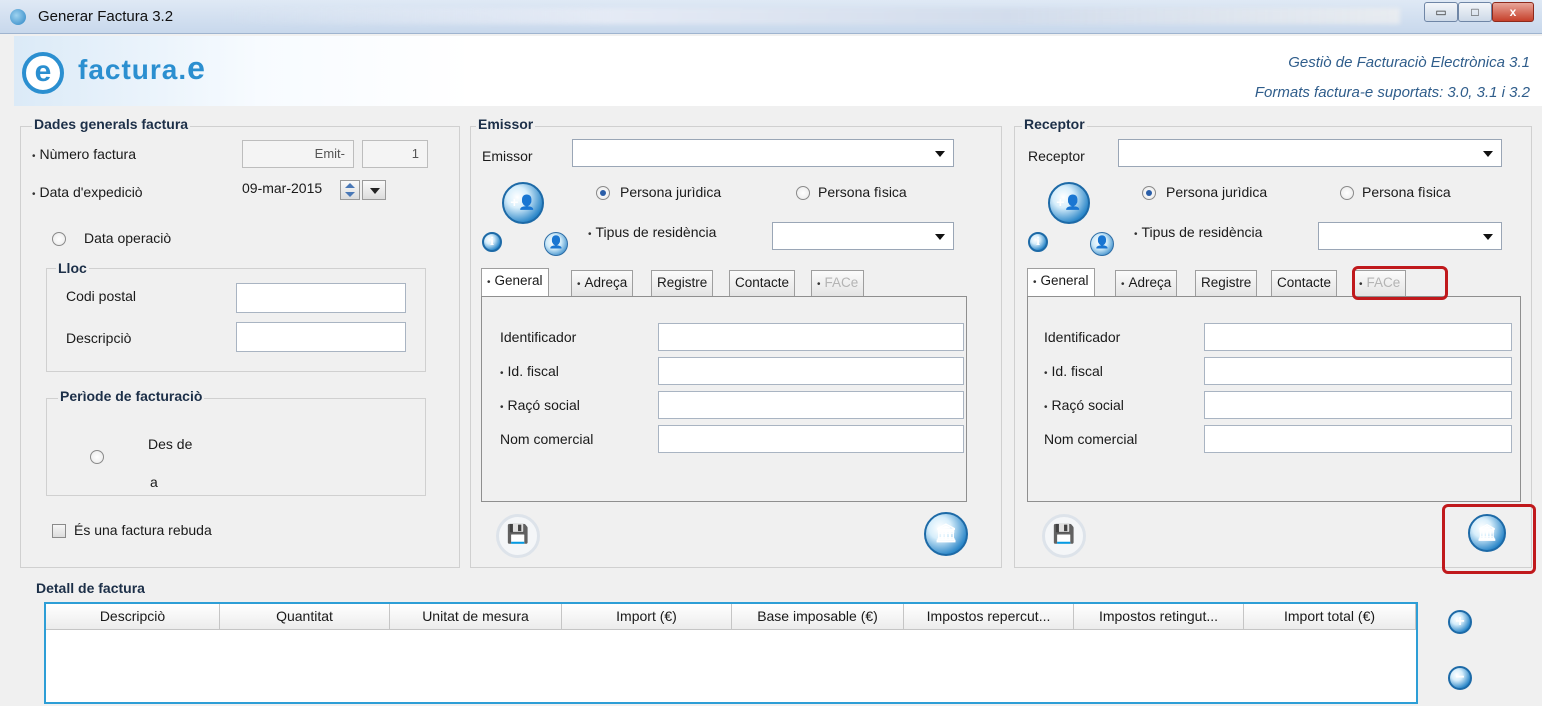 The width and height of the screenshot is (1542, 706). What do you see at coordinates (350, 185) in the screenshot?
I see `spin-up-icon` at bounding box center [350, 185].